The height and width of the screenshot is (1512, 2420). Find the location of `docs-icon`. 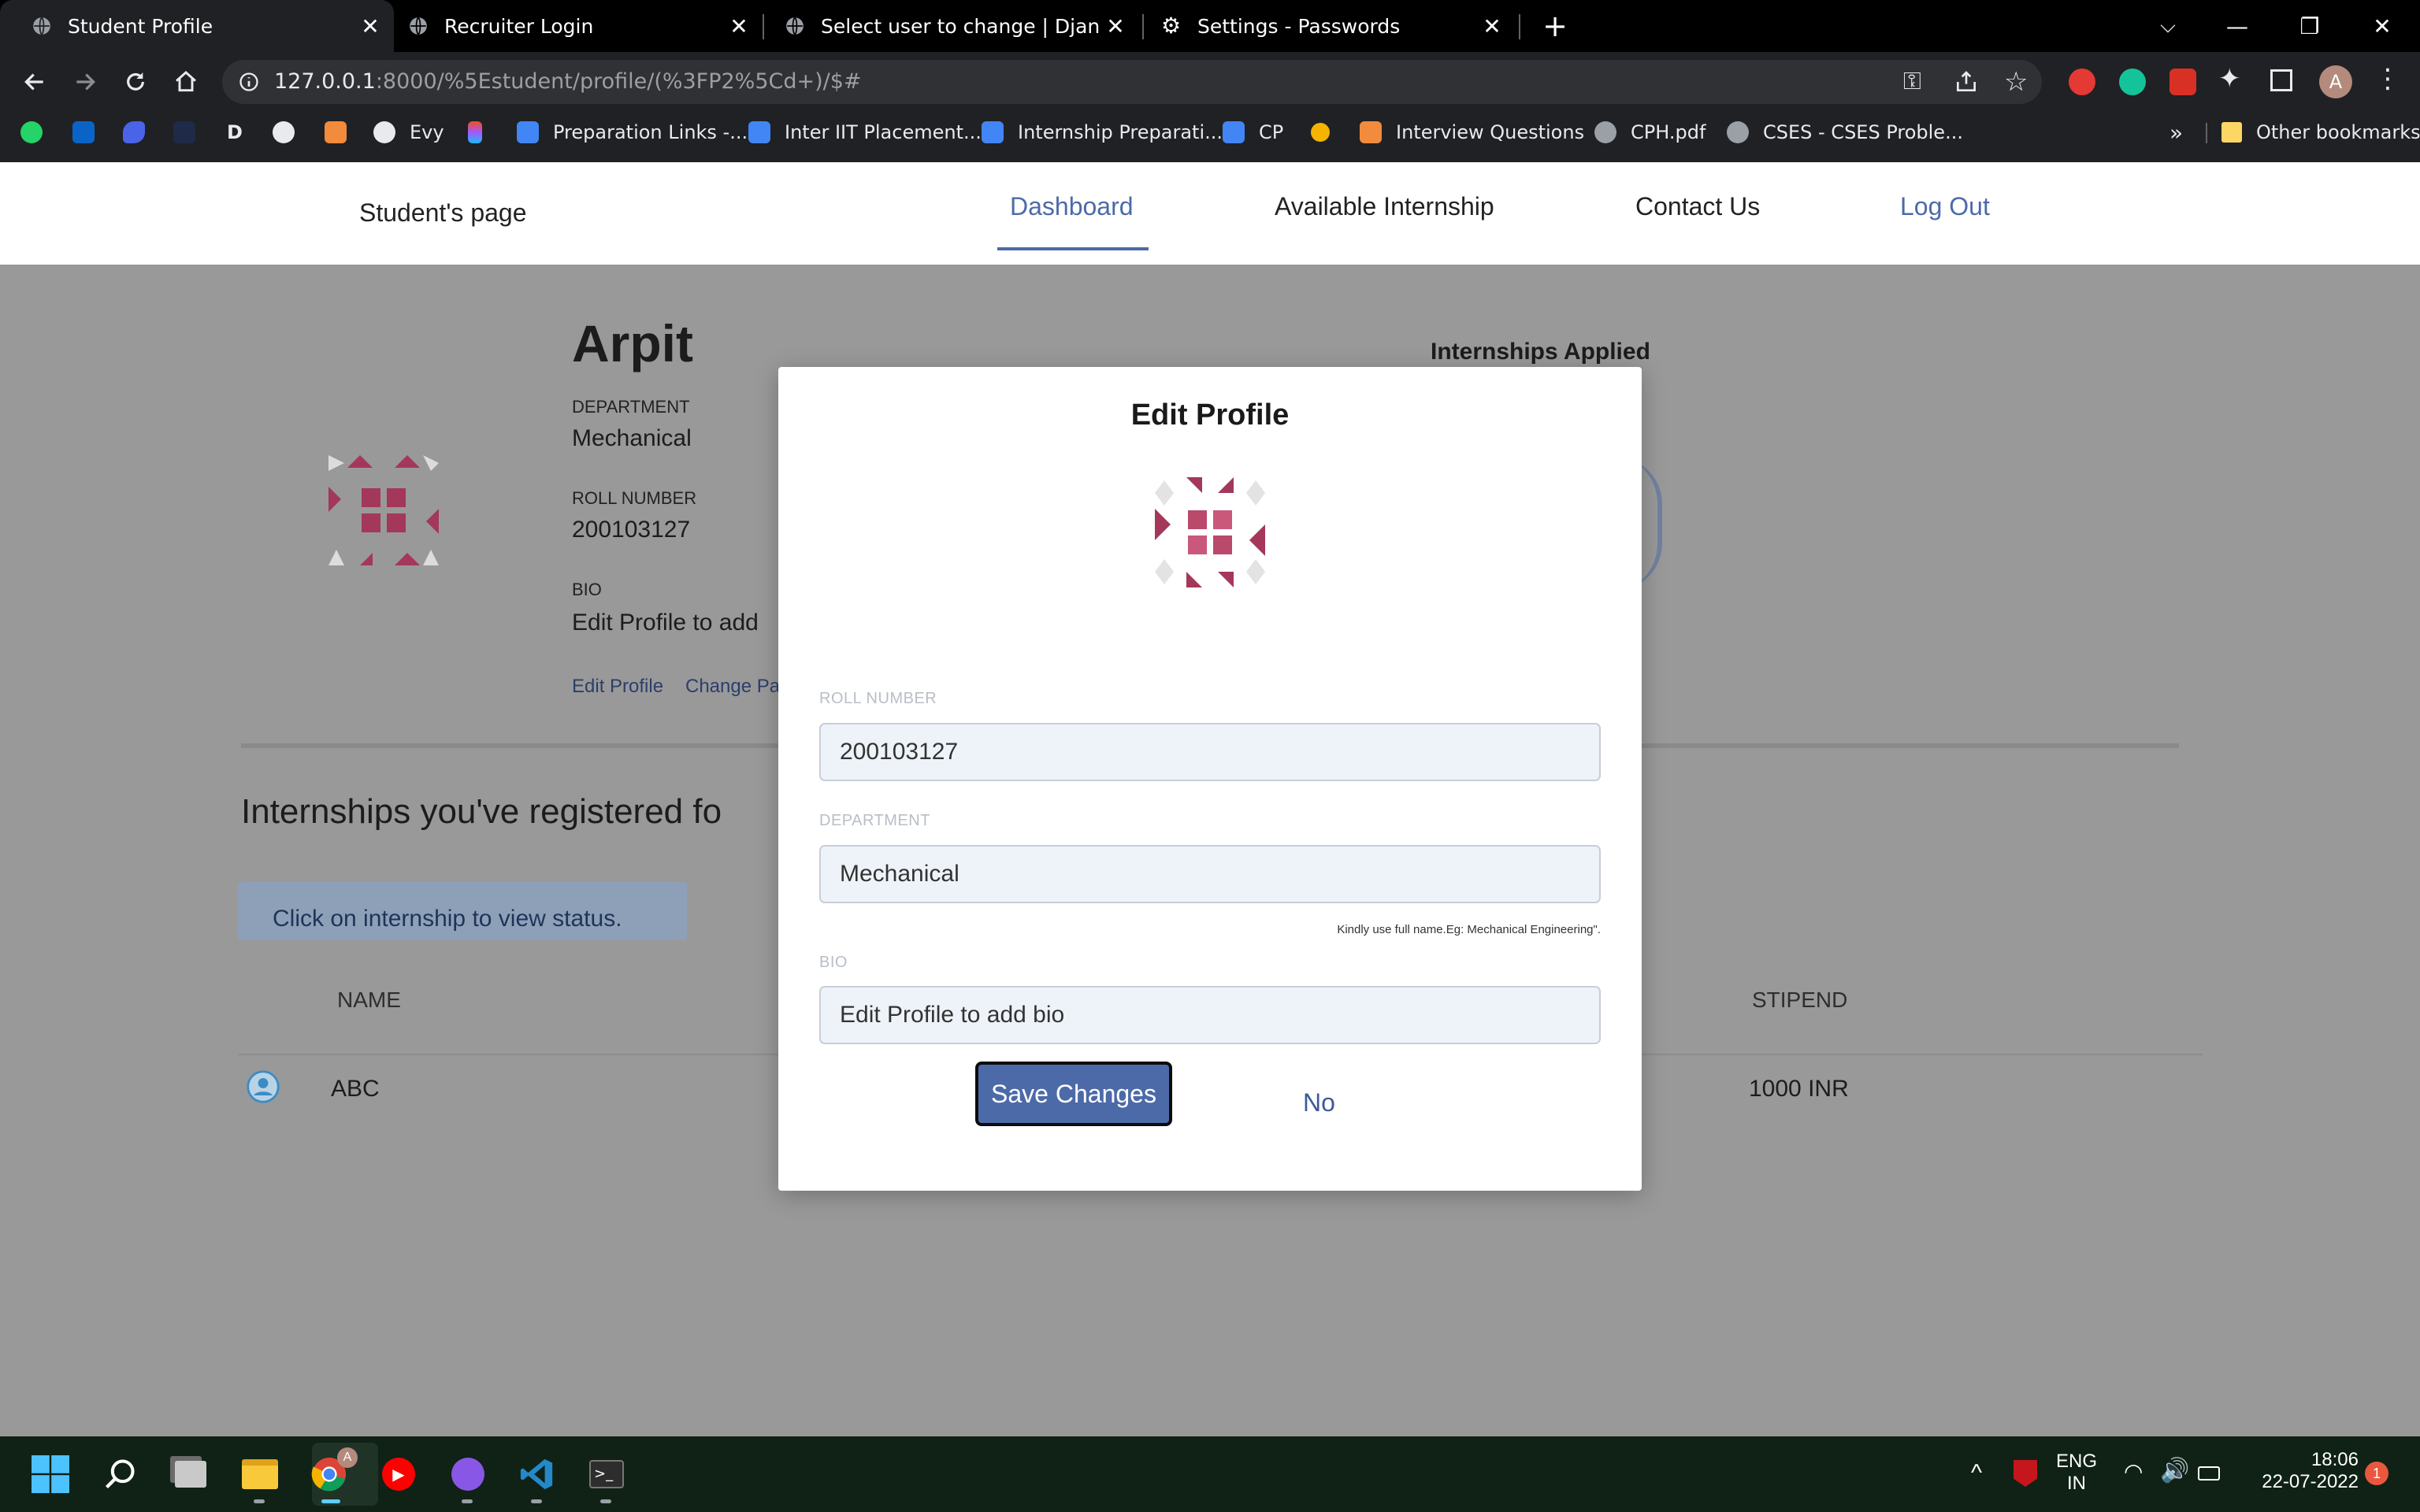

docs-icon is located at coordinates (1234, 132).